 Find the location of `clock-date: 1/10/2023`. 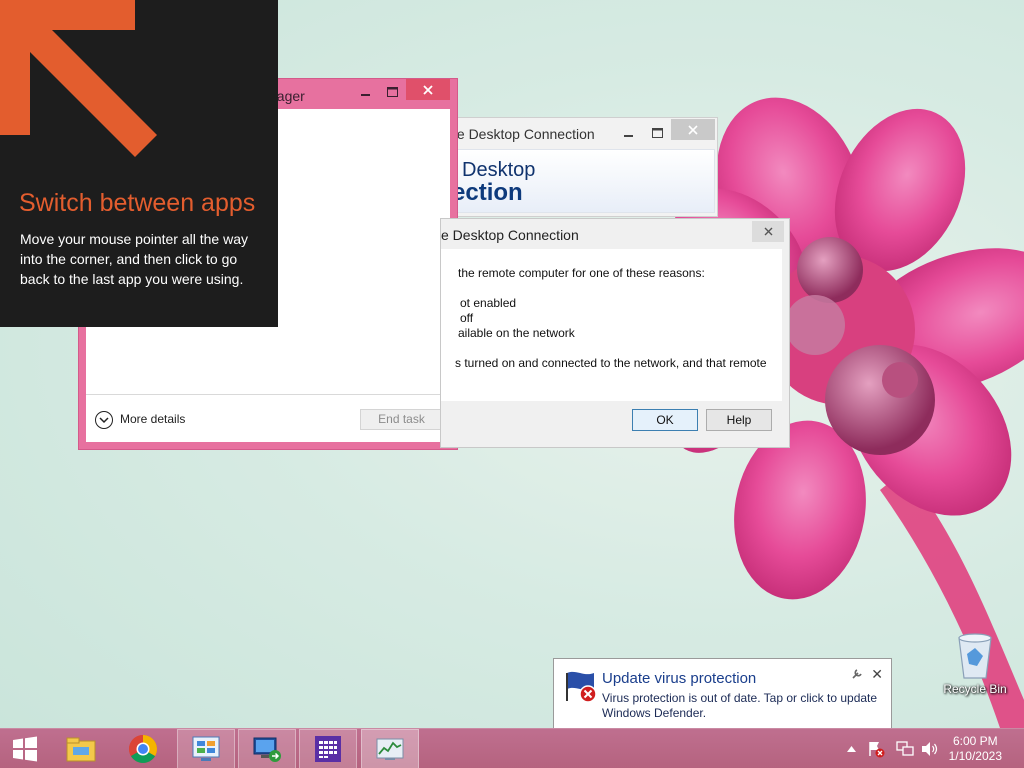

clock-date: 1/10/2023 is located at coordinates (975, 756).